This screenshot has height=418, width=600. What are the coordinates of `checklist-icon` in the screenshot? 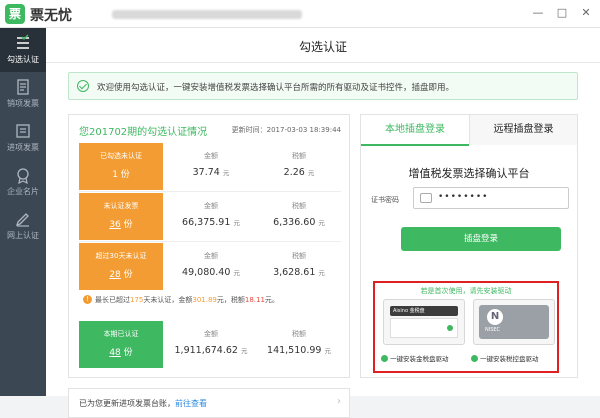 It's located at (23, 41).